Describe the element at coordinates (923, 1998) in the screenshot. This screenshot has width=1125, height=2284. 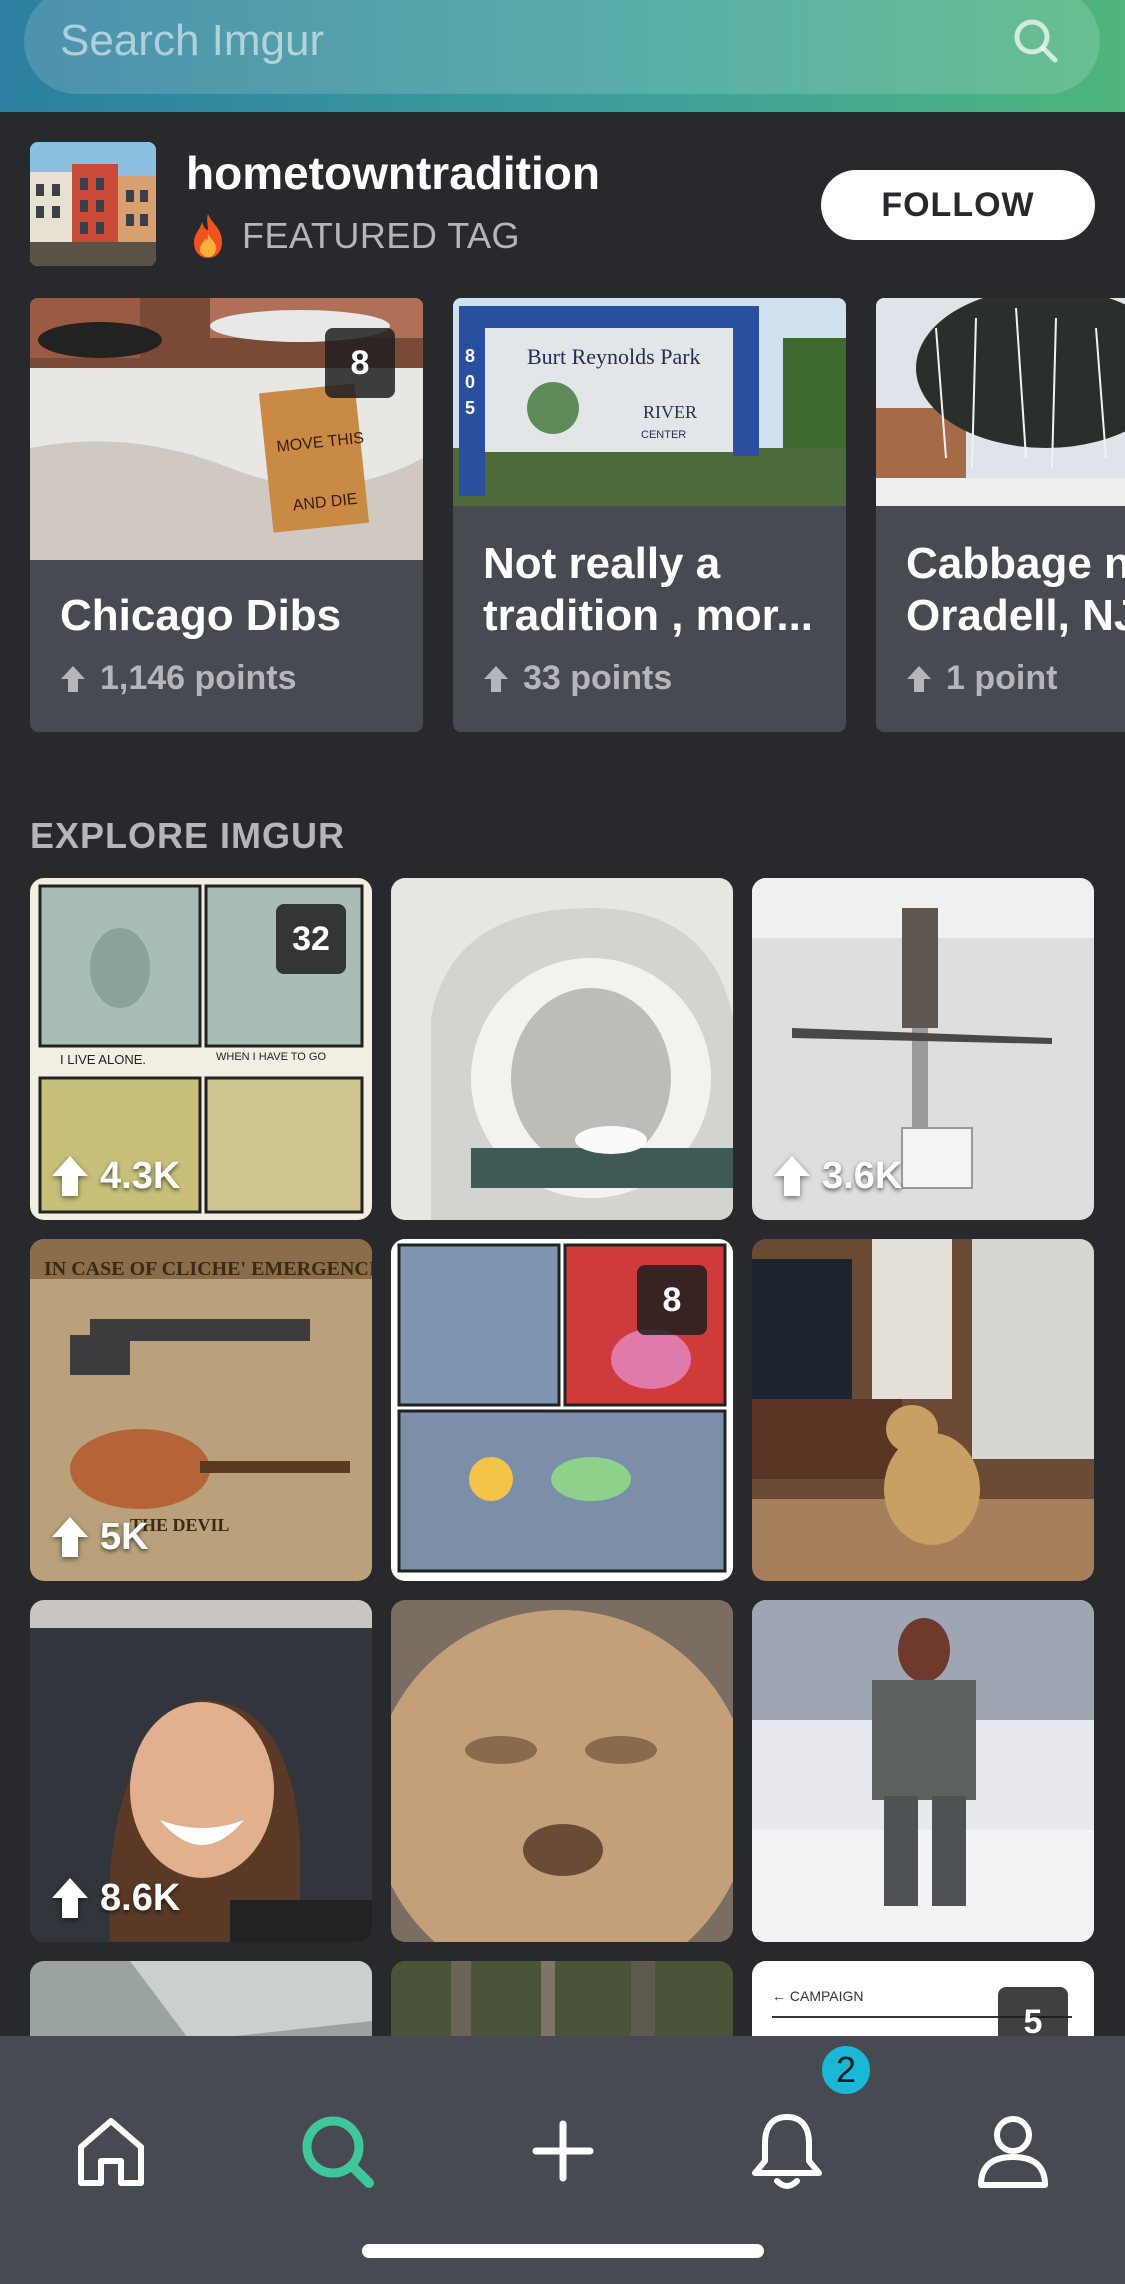
I see `explore-tile: ← CAMPAIGN 5` at that location.